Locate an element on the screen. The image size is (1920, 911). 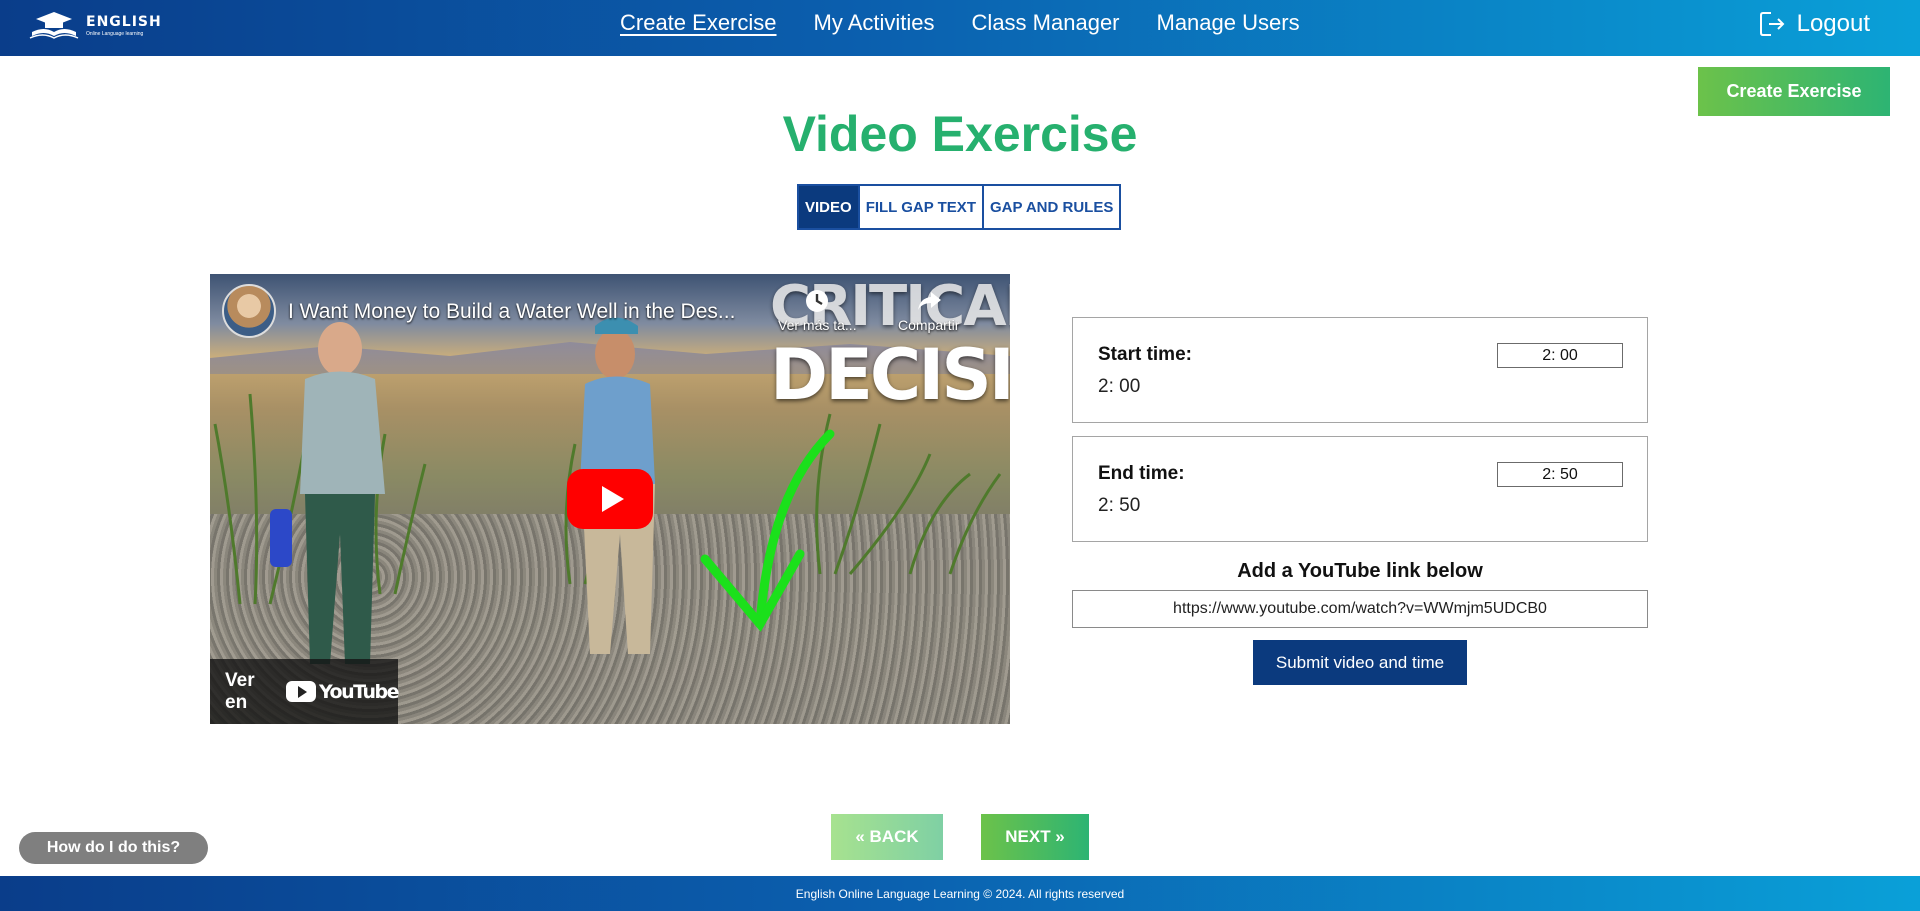
start-time-label: Start time: is located at coordinates (1145, 354).